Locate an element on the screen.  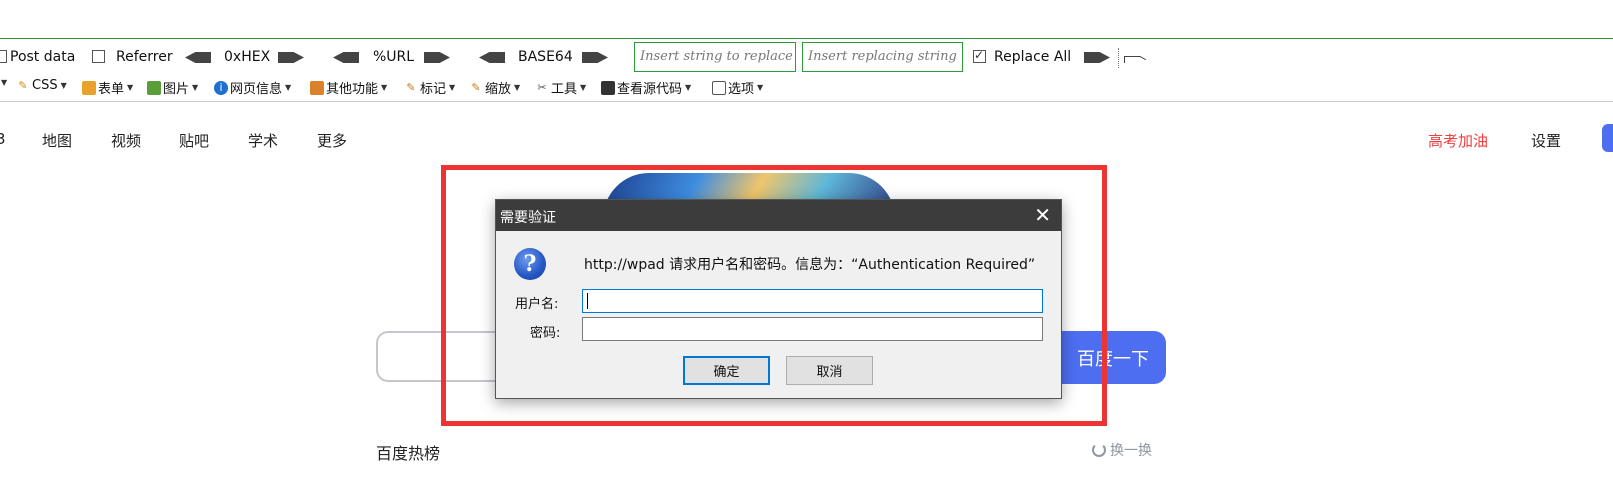
password-field is located at coordinates (812, 329).